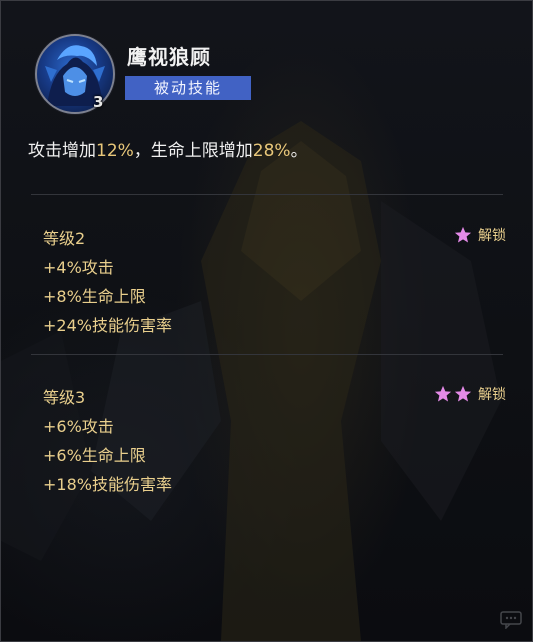 This screenshot has width=533, height=642. I want to click on summary-attack-value: 12%, so click(115, 151).